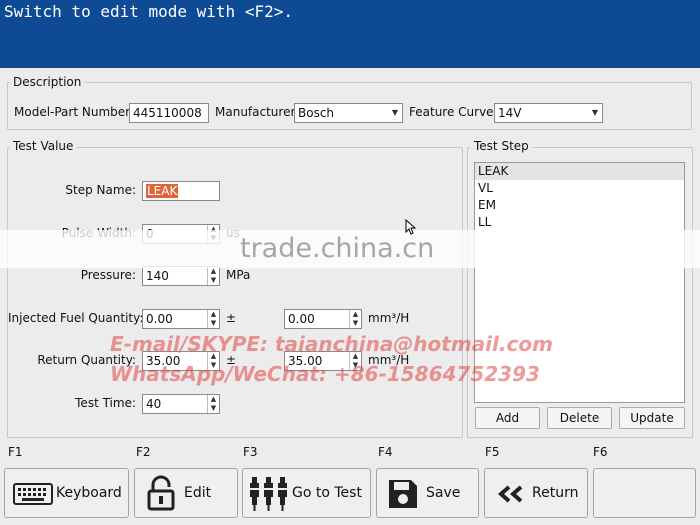 The height and width of the screenshot is (525, 700). I want to click on add-step-button: Add, so click(507, 418).